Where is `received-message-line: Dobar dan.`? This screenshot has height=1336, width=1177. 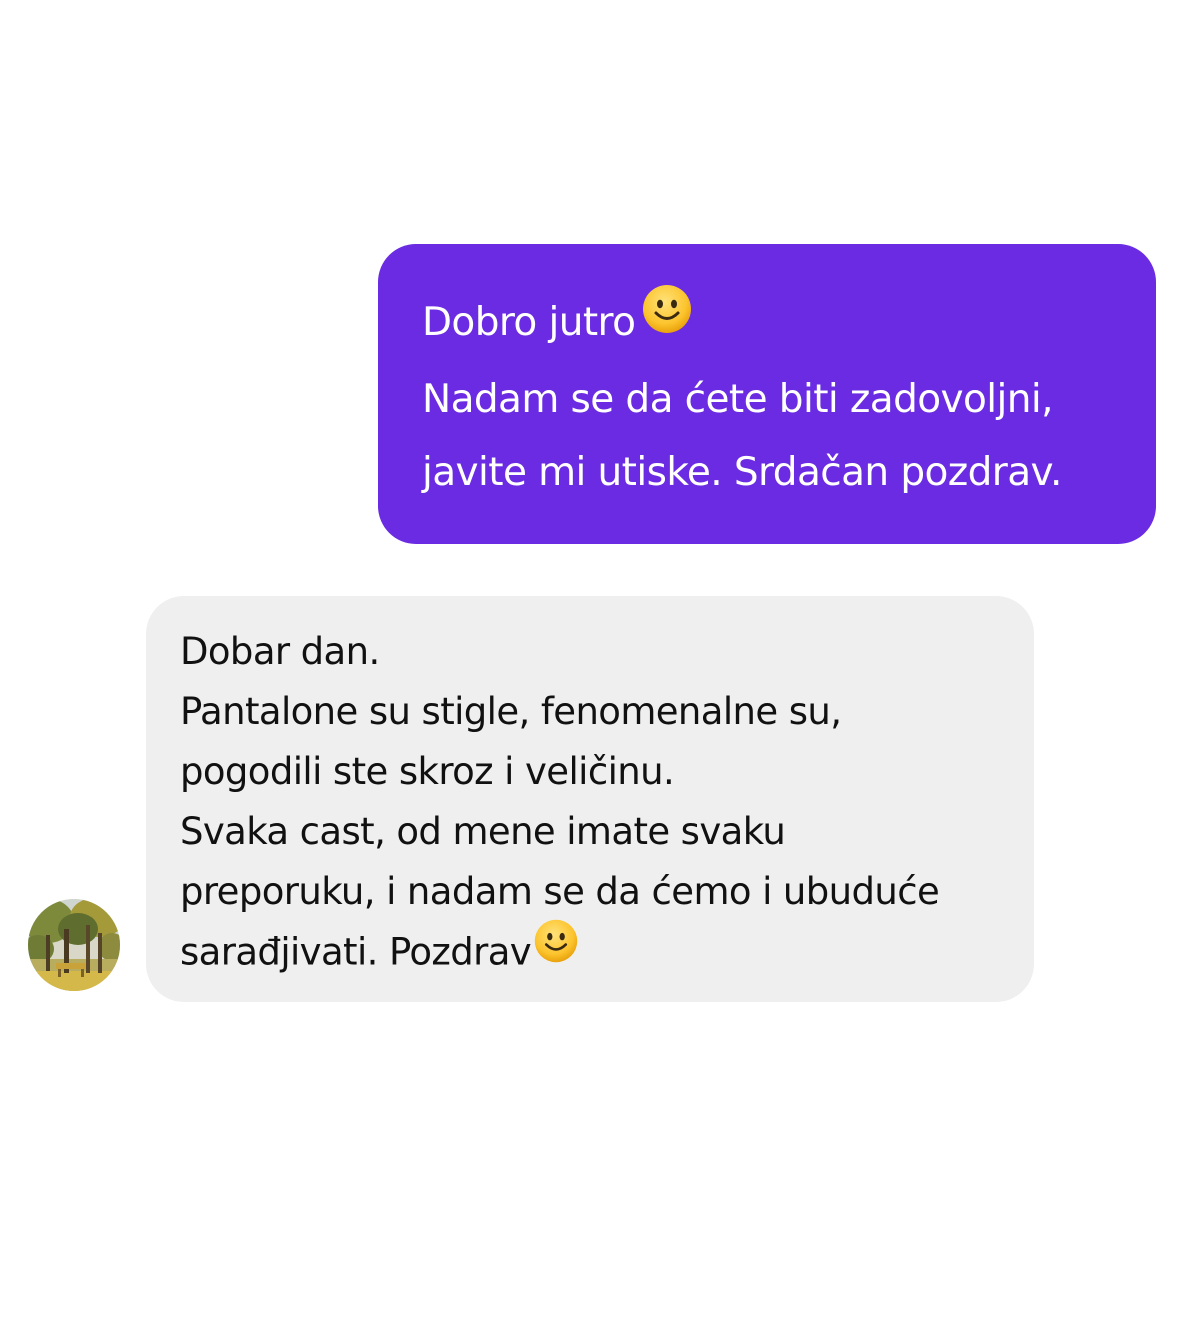
received-message-line: Dobar dan. is located at coordinates (280, 651).